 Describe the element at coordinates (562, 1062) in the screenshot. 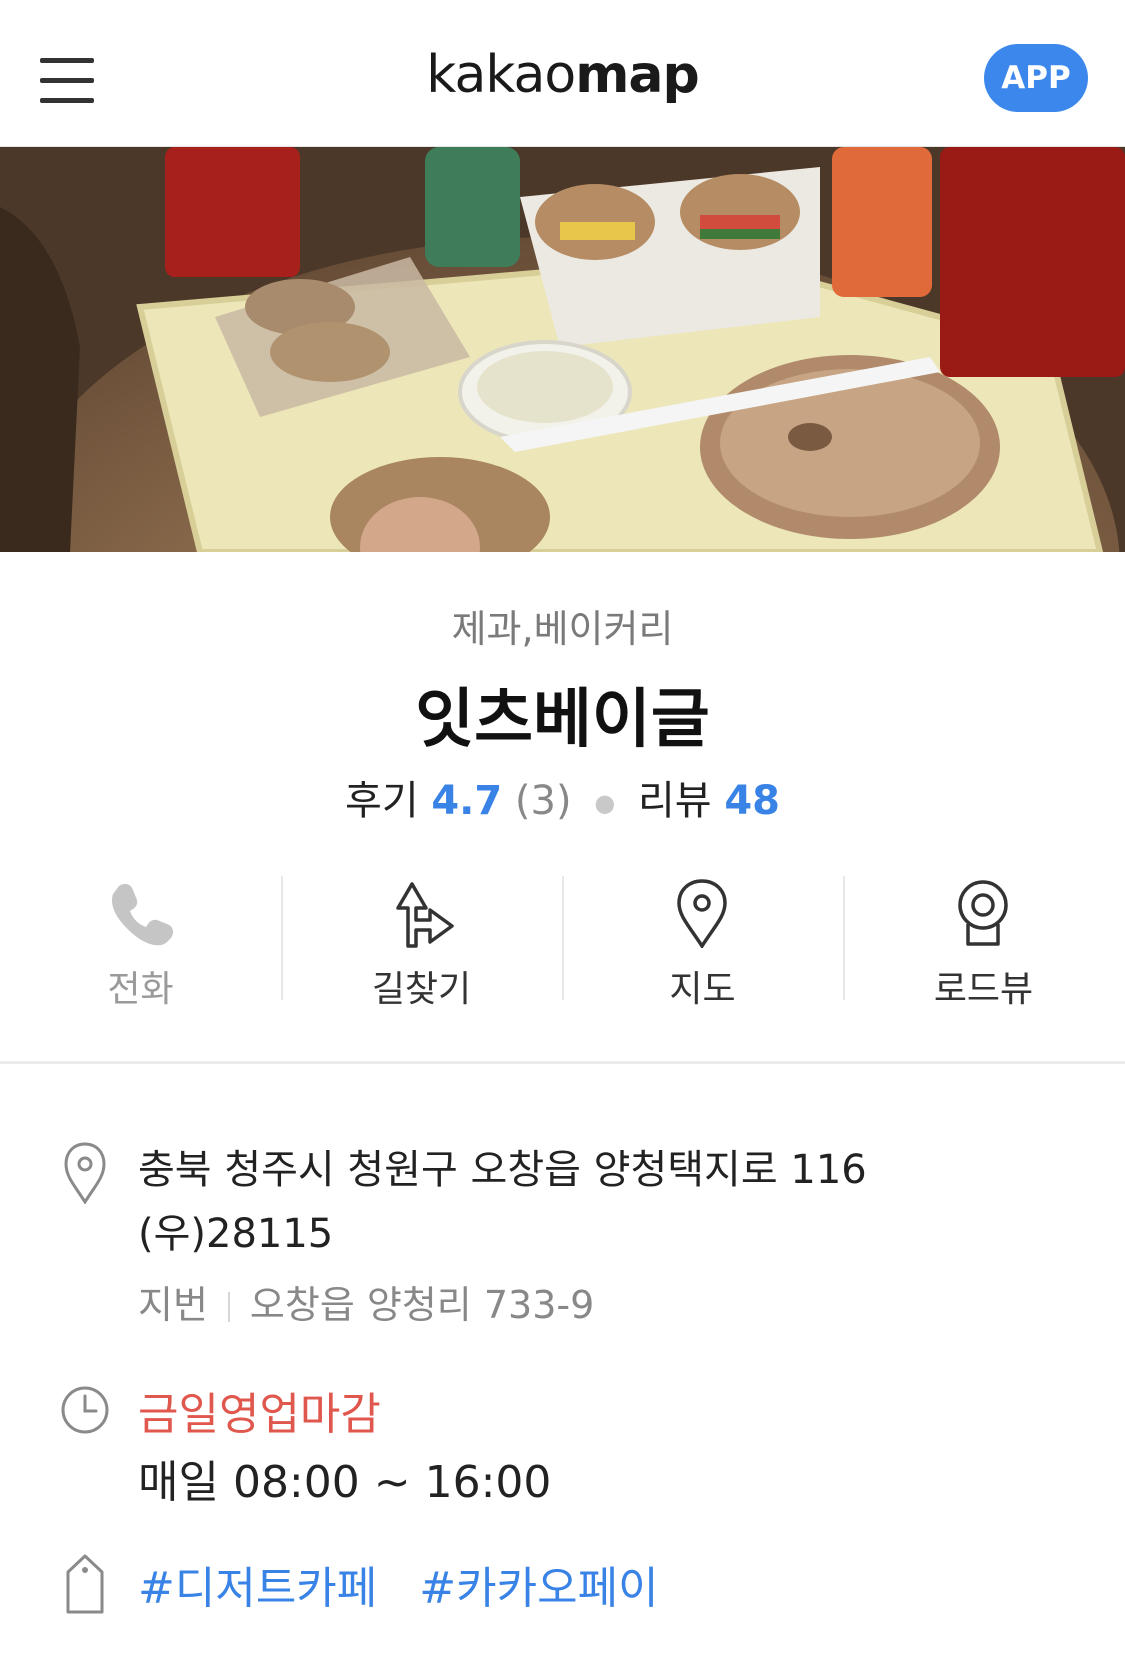

I see `section-divider` at that location.